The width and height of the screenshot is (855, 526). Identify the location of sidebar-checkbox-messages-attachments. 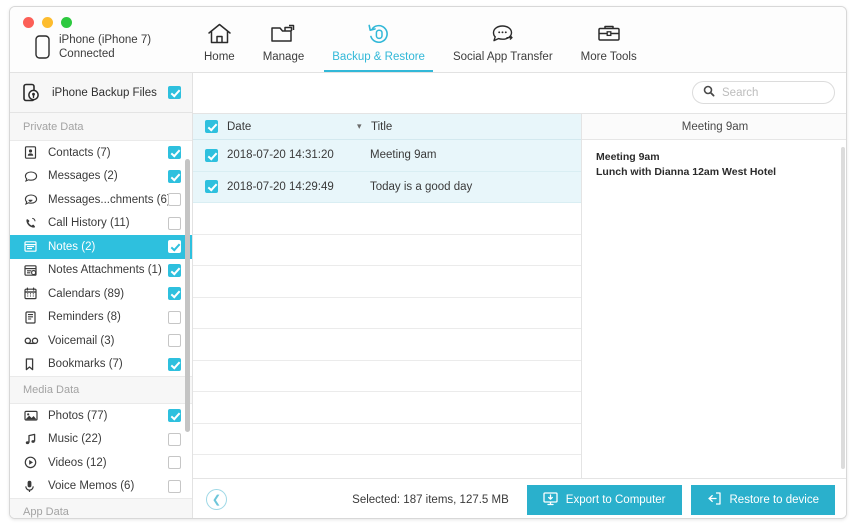
(174, 200).